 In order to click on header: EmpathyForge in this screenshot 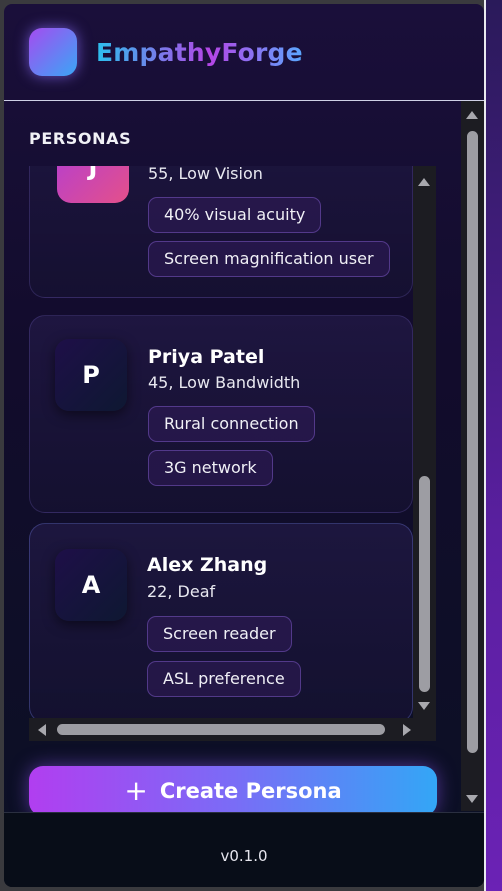, I will do `click(244, 52)`.